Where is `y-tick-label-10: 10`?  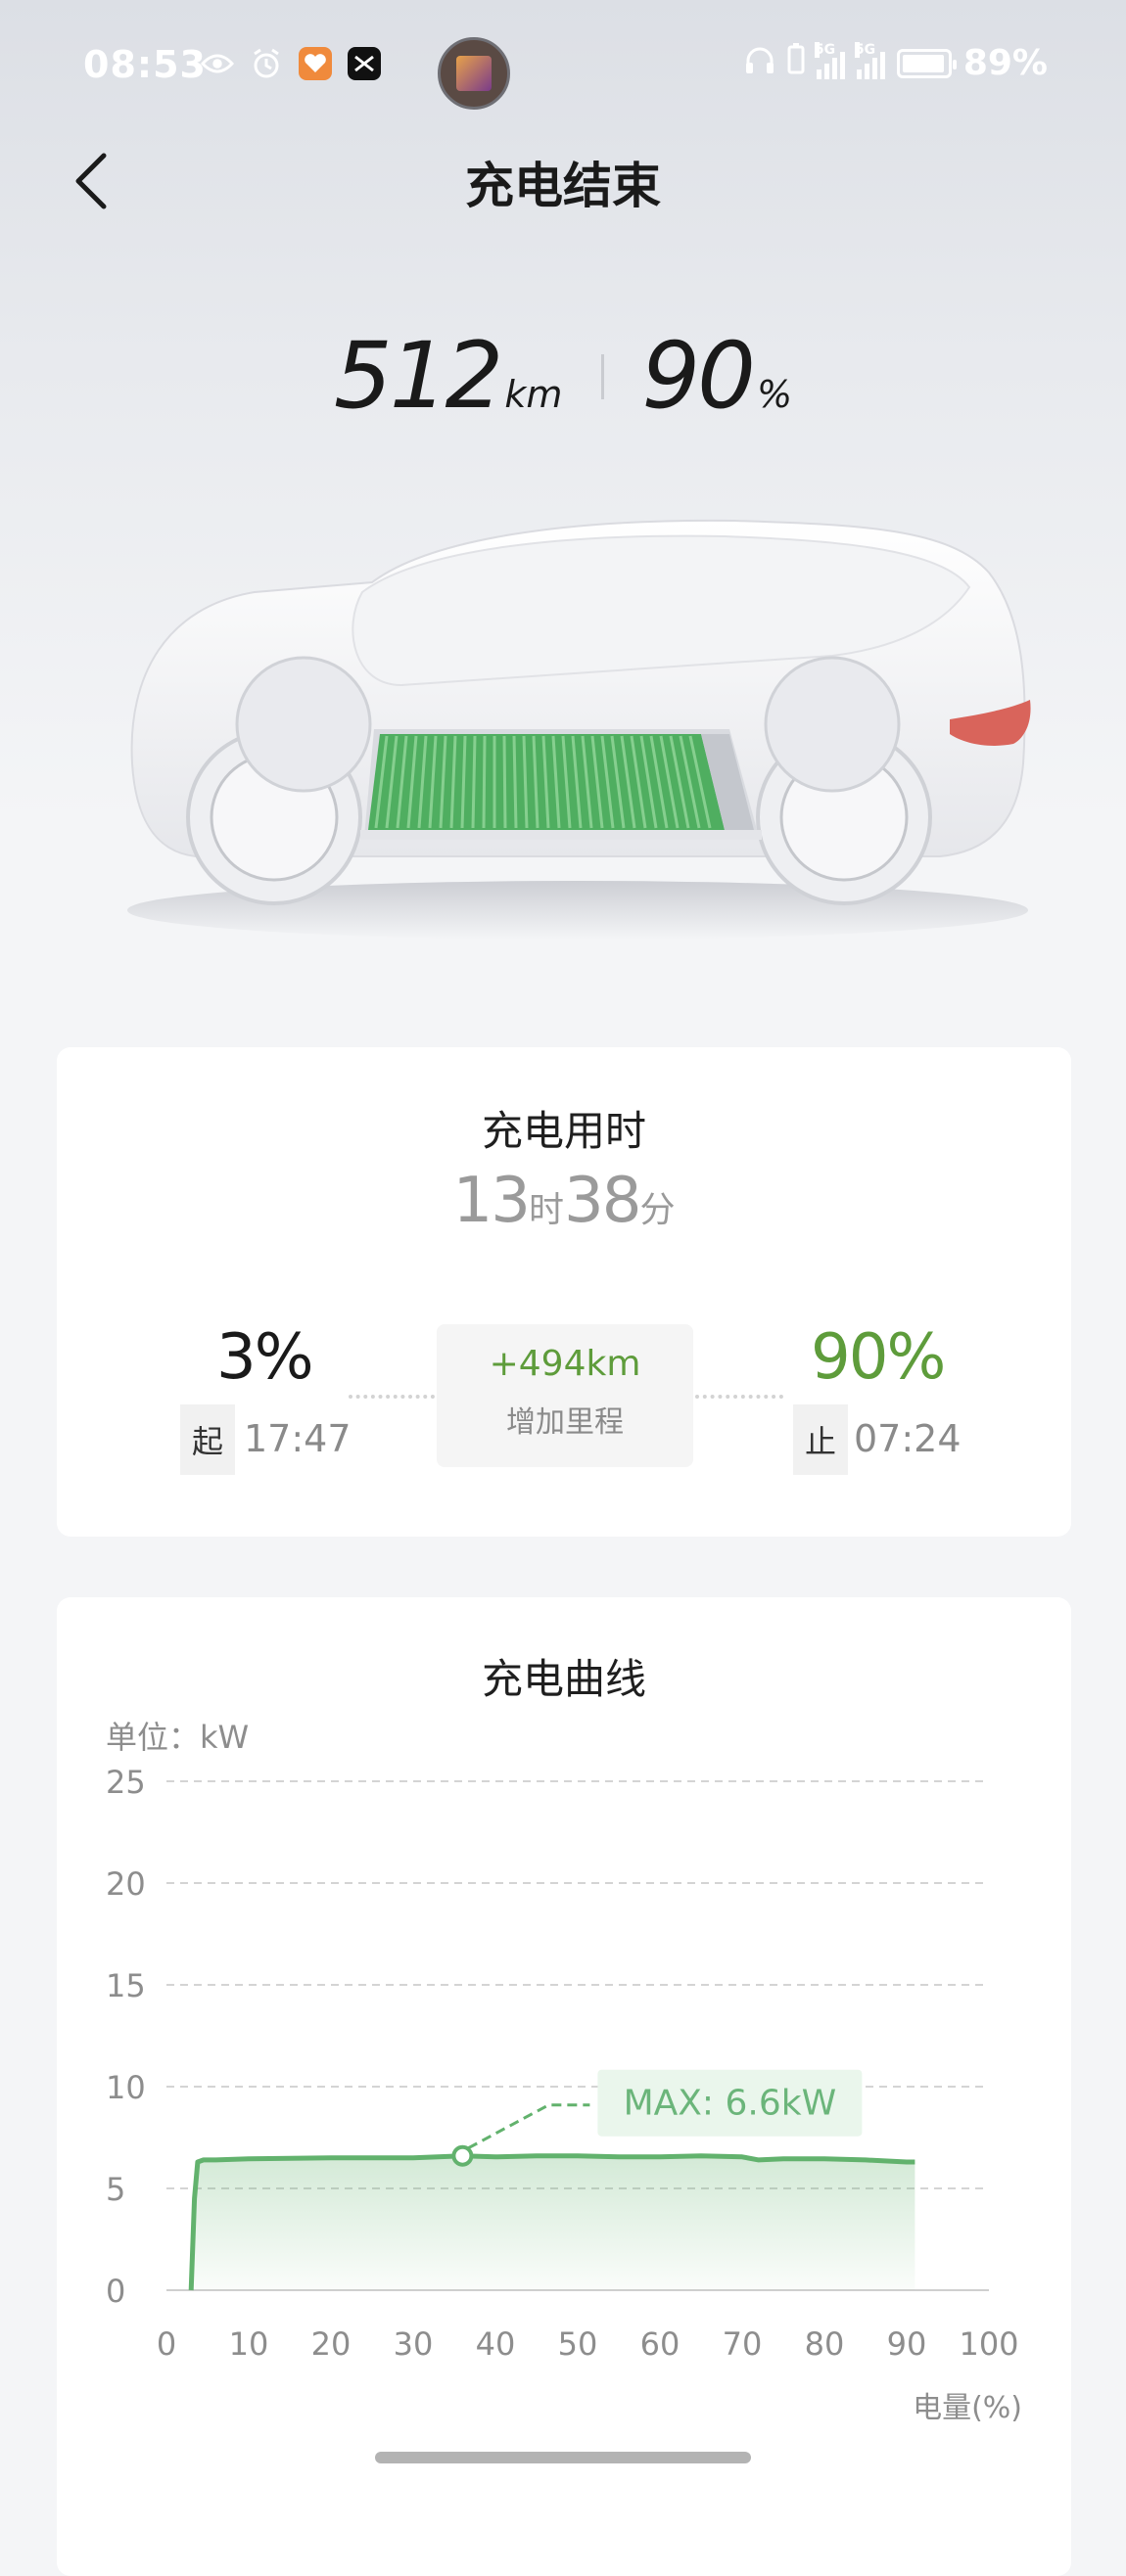
y-tick-label-10: 10 is located at coordinates (126, 2087).